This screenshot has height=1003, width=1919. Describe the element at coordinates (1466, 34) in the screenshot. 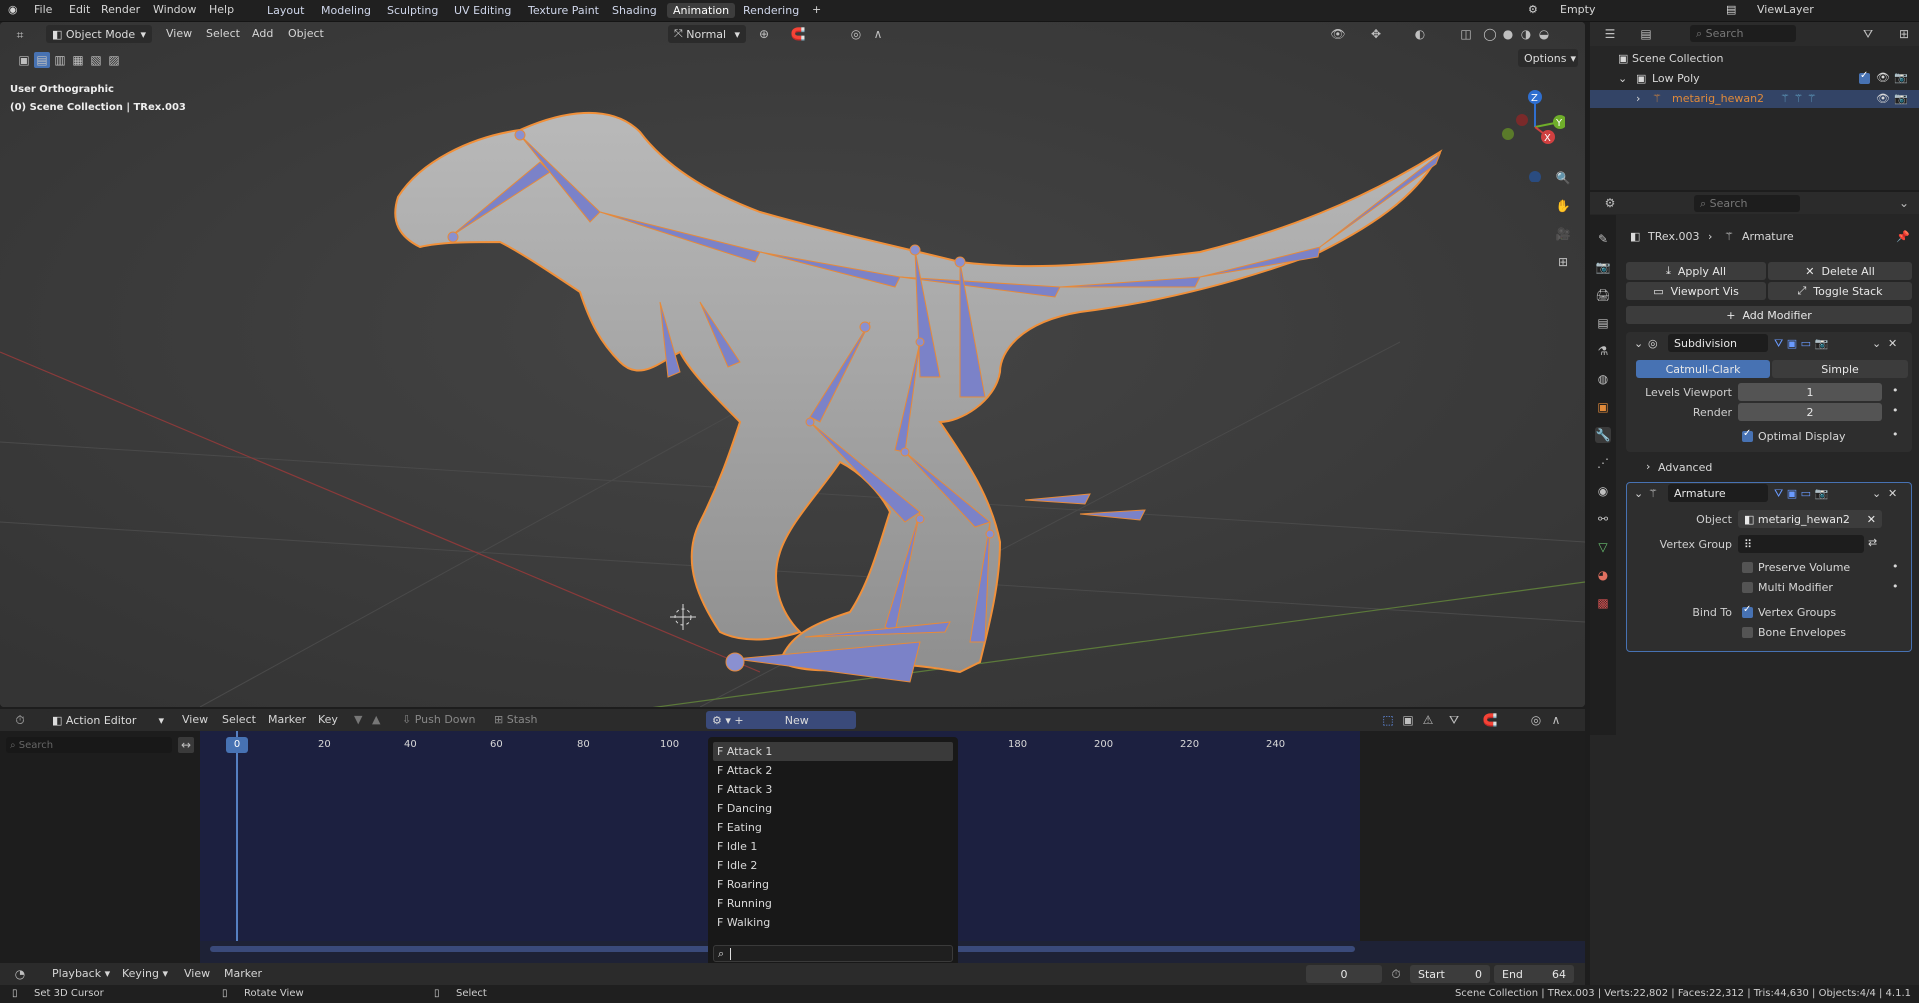

I see `xray-icon: ◫` at that location.